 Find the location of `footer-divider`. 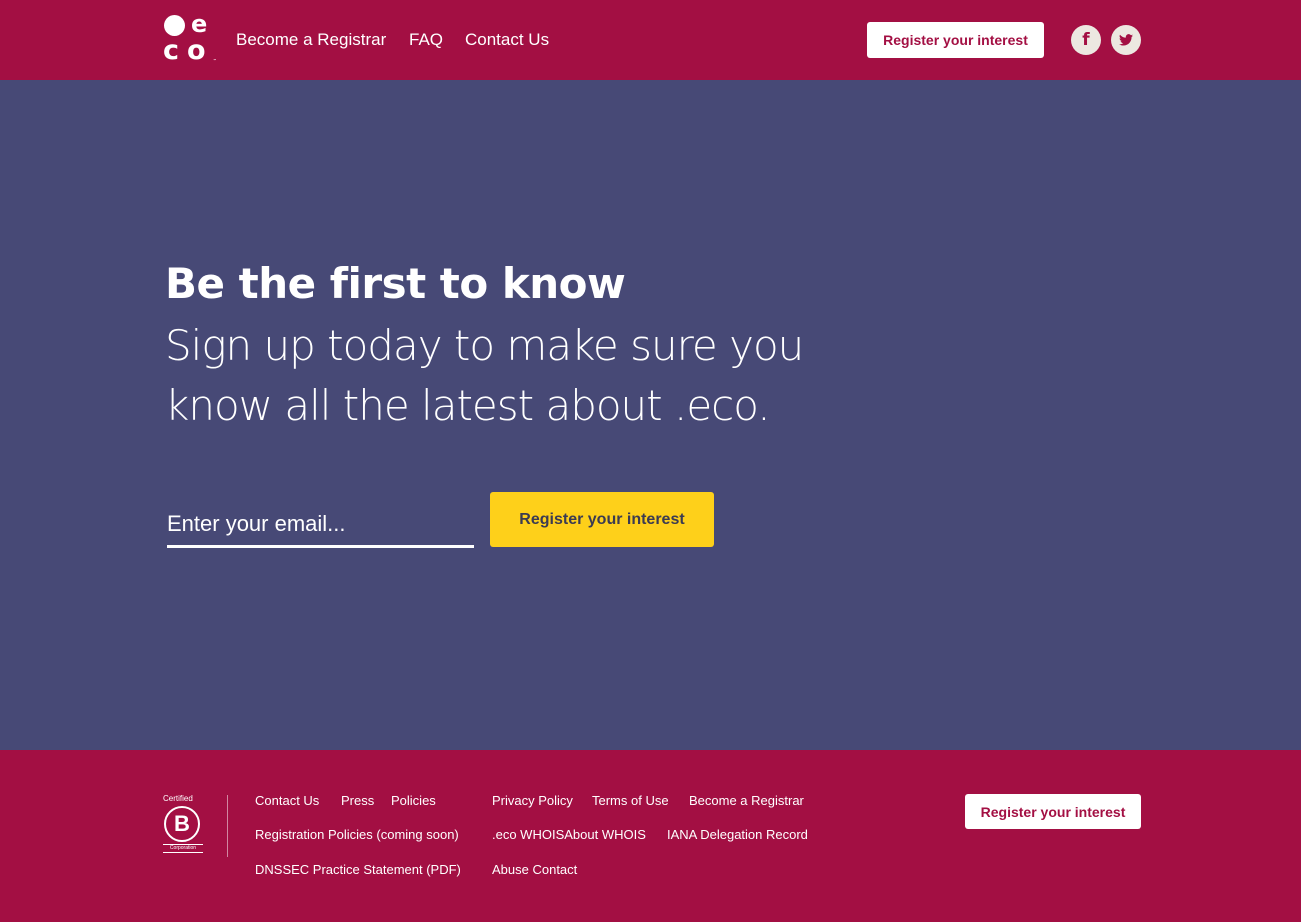

footer-divider is located at coordinates (227, 826).